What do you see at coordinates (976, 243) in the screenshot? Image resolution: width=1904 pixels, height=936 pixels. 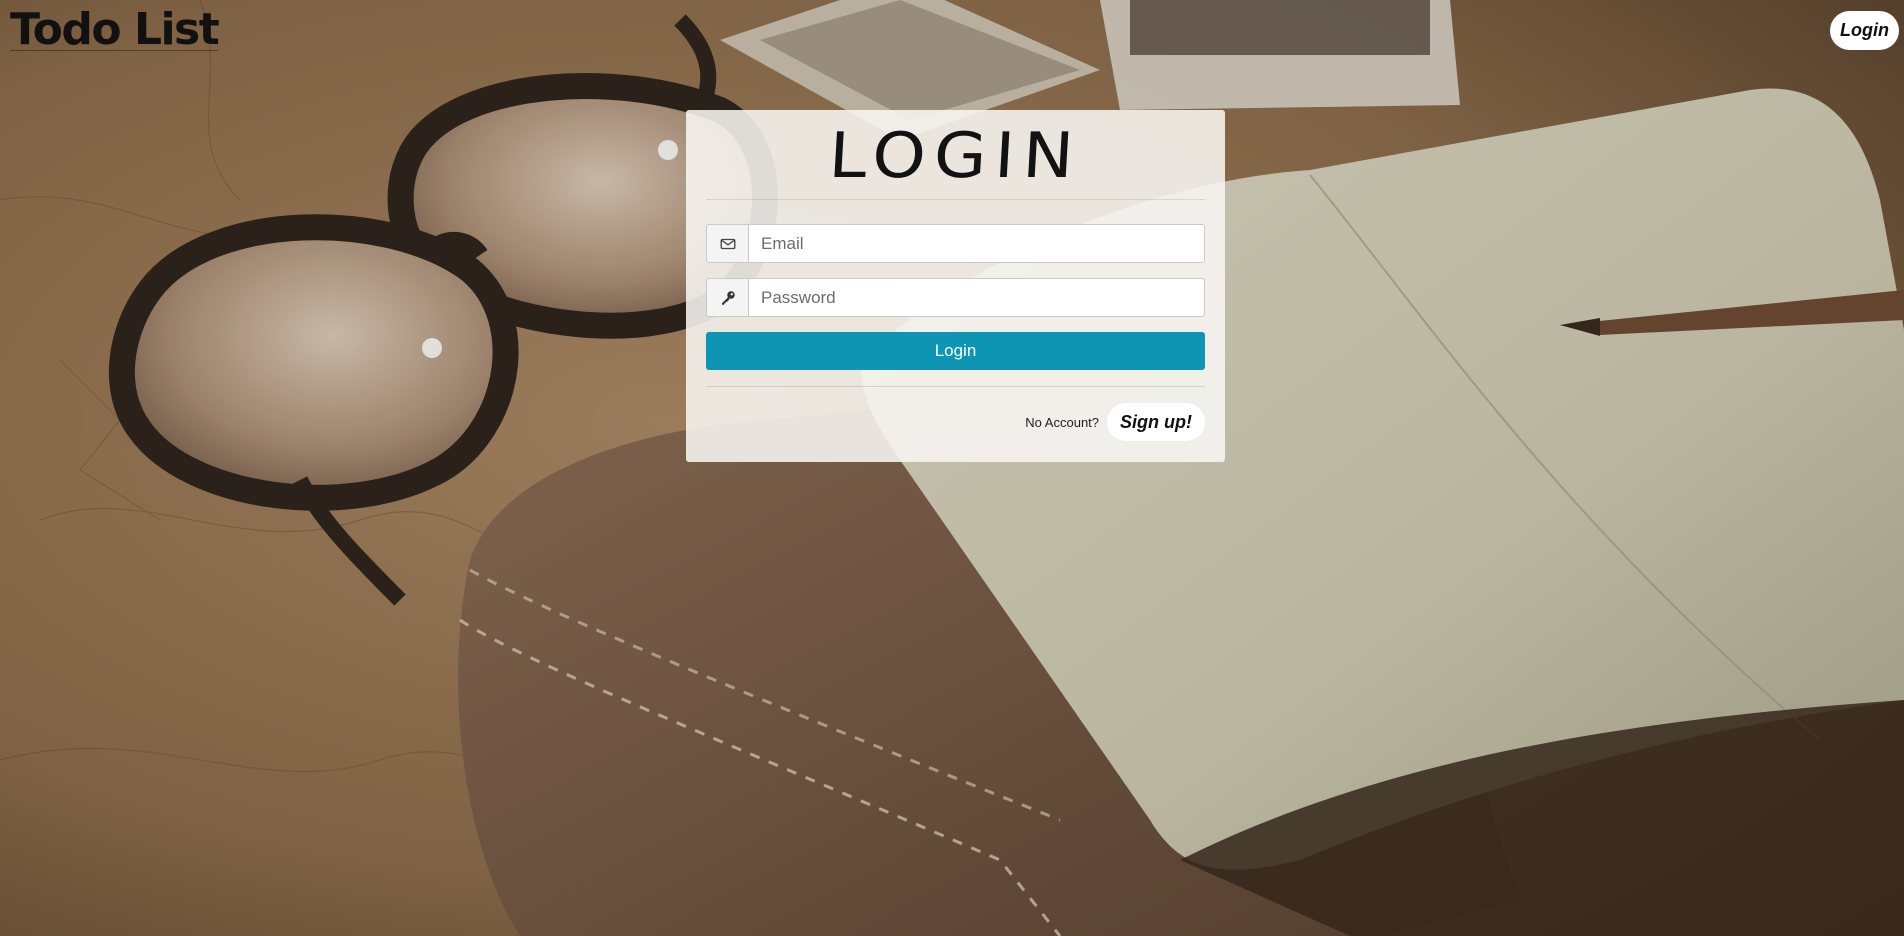 I see `email-field` at bounding box center [976, 243].